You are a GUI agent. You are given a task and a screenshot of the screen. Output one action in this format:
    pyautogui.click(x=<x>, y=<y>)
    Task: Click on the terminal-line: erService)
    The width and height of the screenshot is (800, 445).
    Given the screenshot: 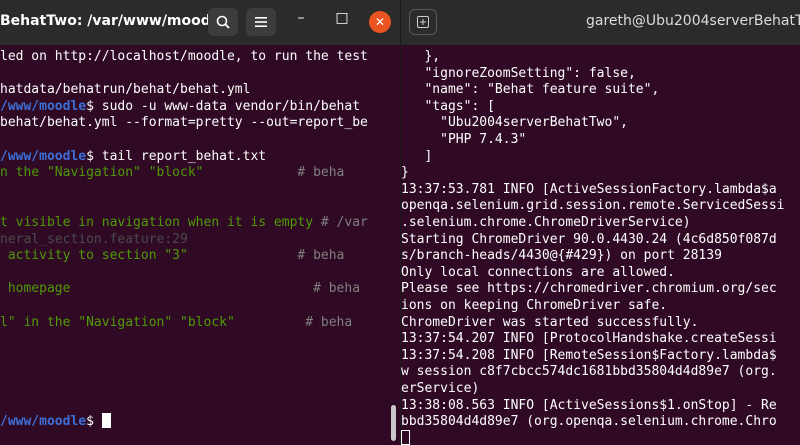 What is the action you would take?
    pyautogui.click(x=440, y=388)
    